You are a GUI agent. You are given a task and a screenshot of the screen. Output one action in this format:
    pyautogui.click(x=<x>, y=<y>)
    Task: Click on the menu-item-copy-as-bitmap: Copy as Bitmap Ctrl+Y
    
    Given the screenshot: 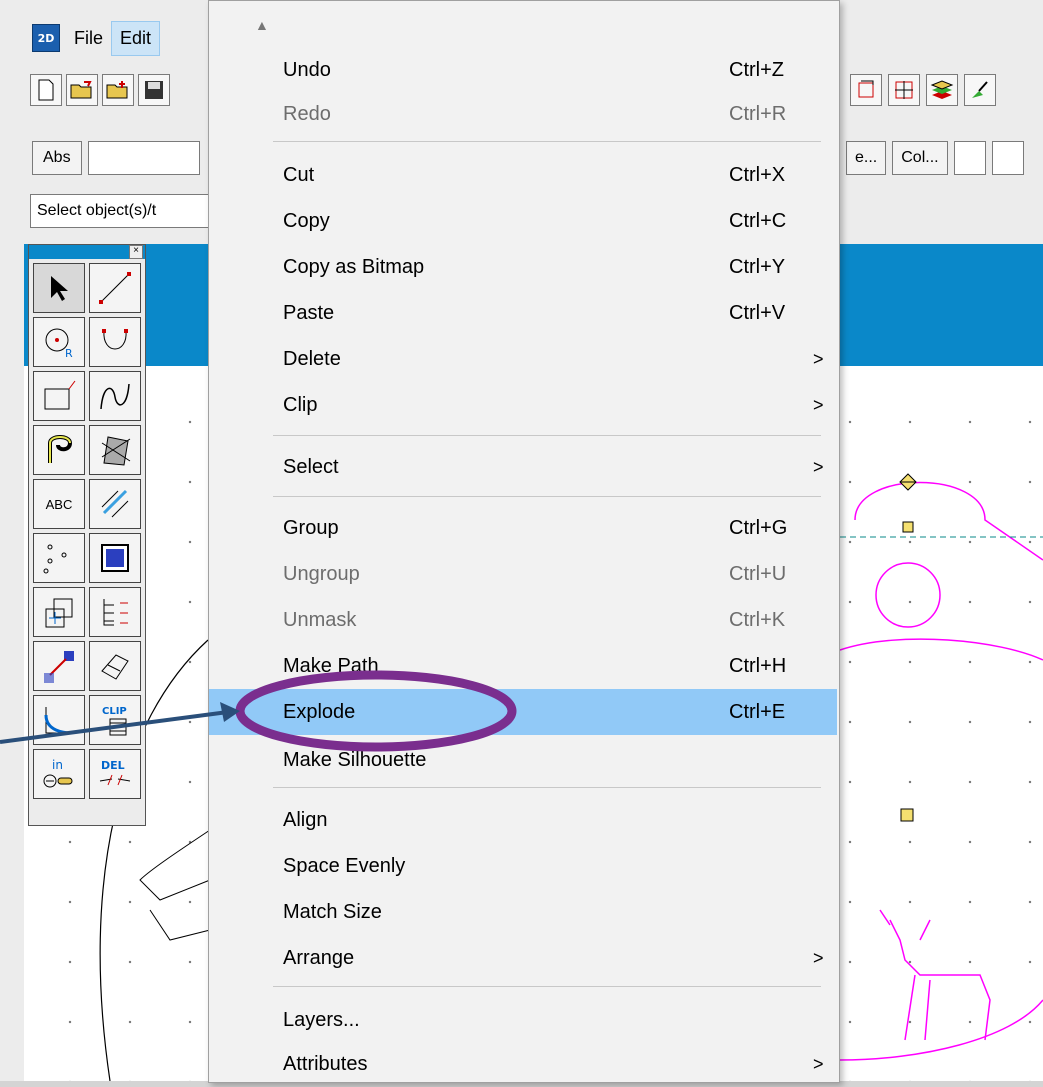 What is the action you would take?
    pyautogui.click(x=524, y=267)
    